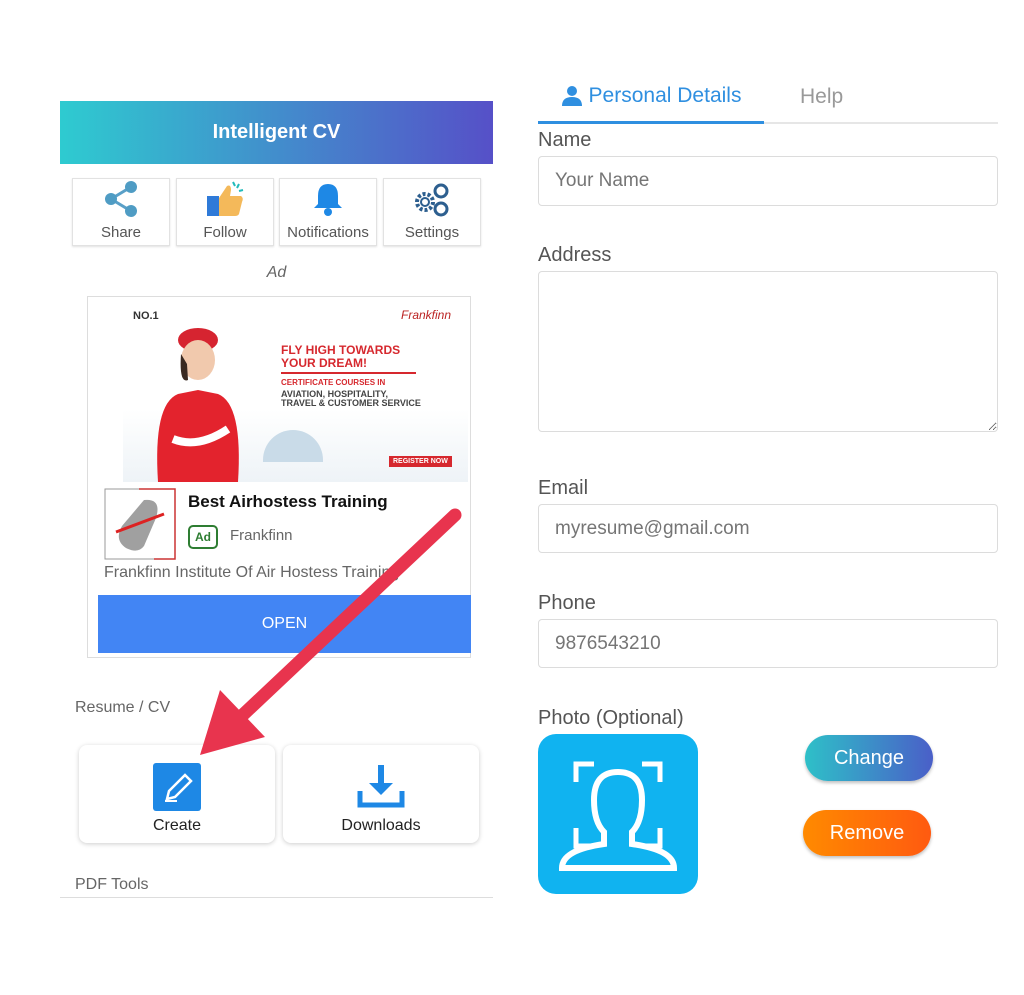 This screenshot has width=1024, height=995. I want to click on banner-headline: YOUR DREAM!, so click(324, 363).